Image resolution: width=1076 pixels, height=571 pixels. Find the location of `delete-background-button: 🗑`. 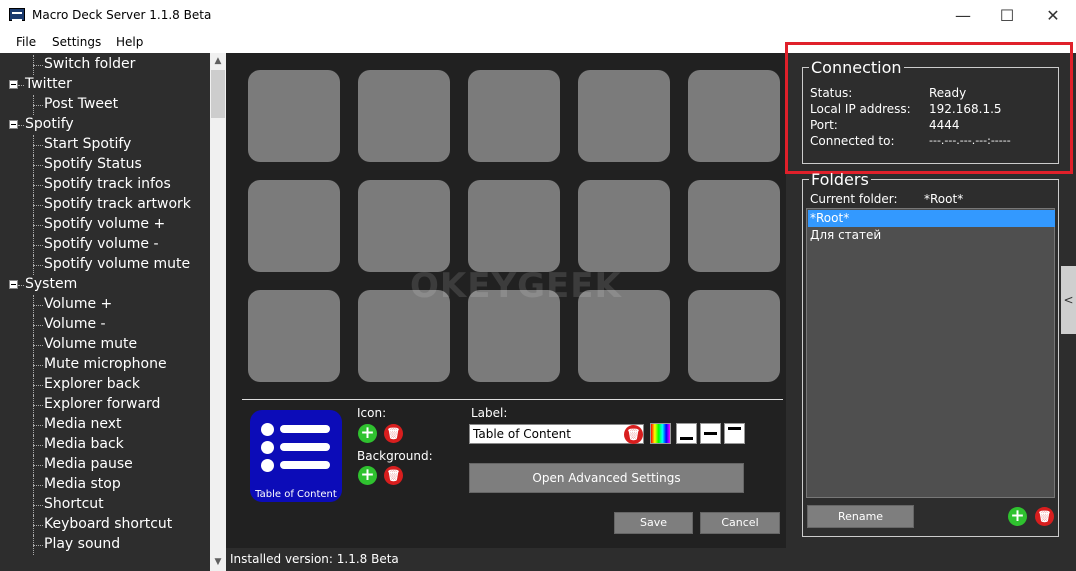

delete-background-button: 🗑 is located at coordinates (393, 475).